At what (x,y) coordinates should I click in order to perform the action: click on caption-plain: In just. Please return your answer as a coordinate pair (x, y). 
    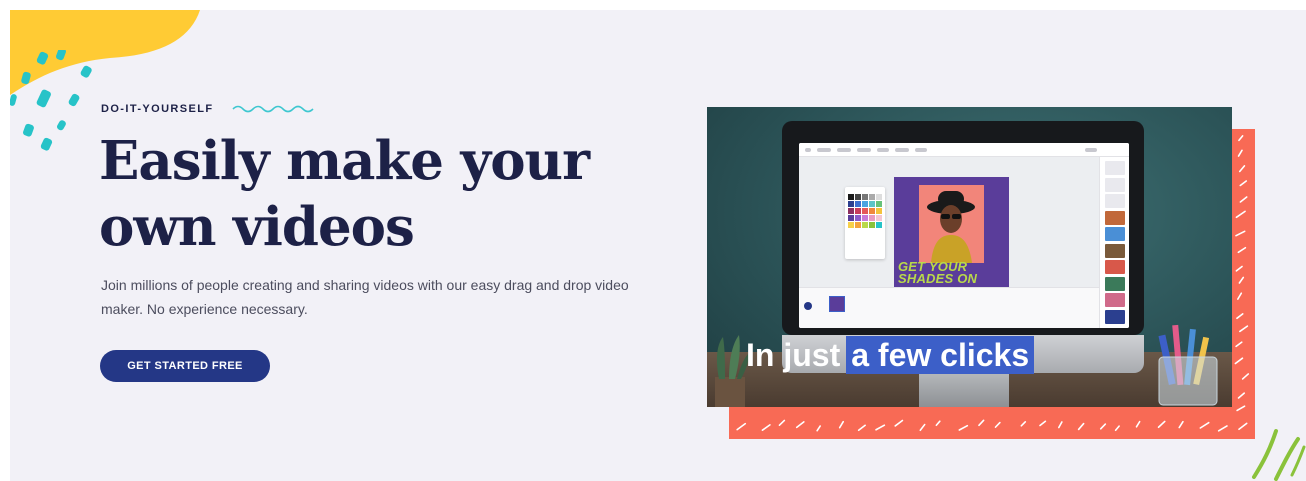
    Looking at the image, I should click on (793, 355).